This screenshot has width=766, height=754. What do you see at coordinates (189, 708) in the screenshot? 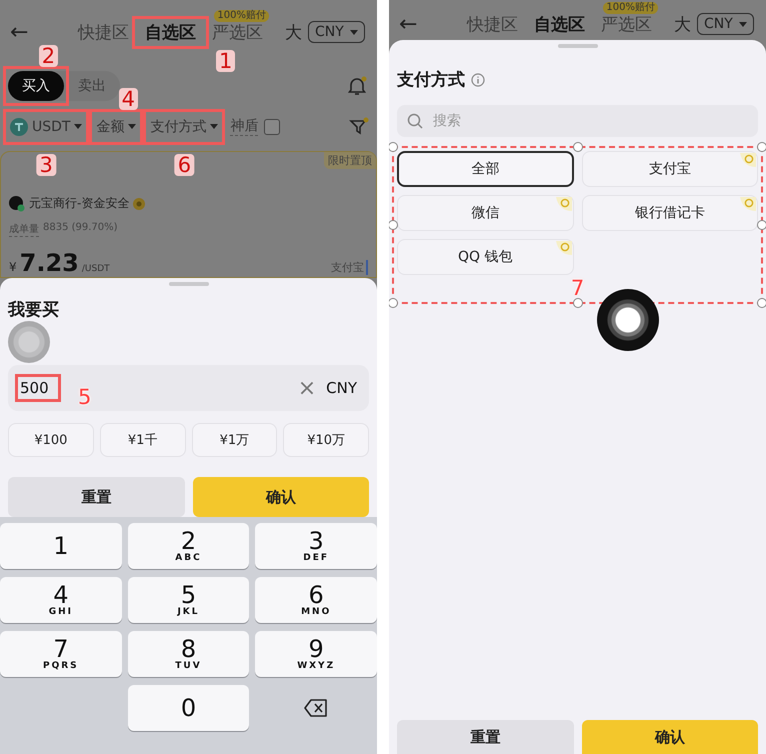
I see `keypad-key: 0` at bounding box center [189, 708].